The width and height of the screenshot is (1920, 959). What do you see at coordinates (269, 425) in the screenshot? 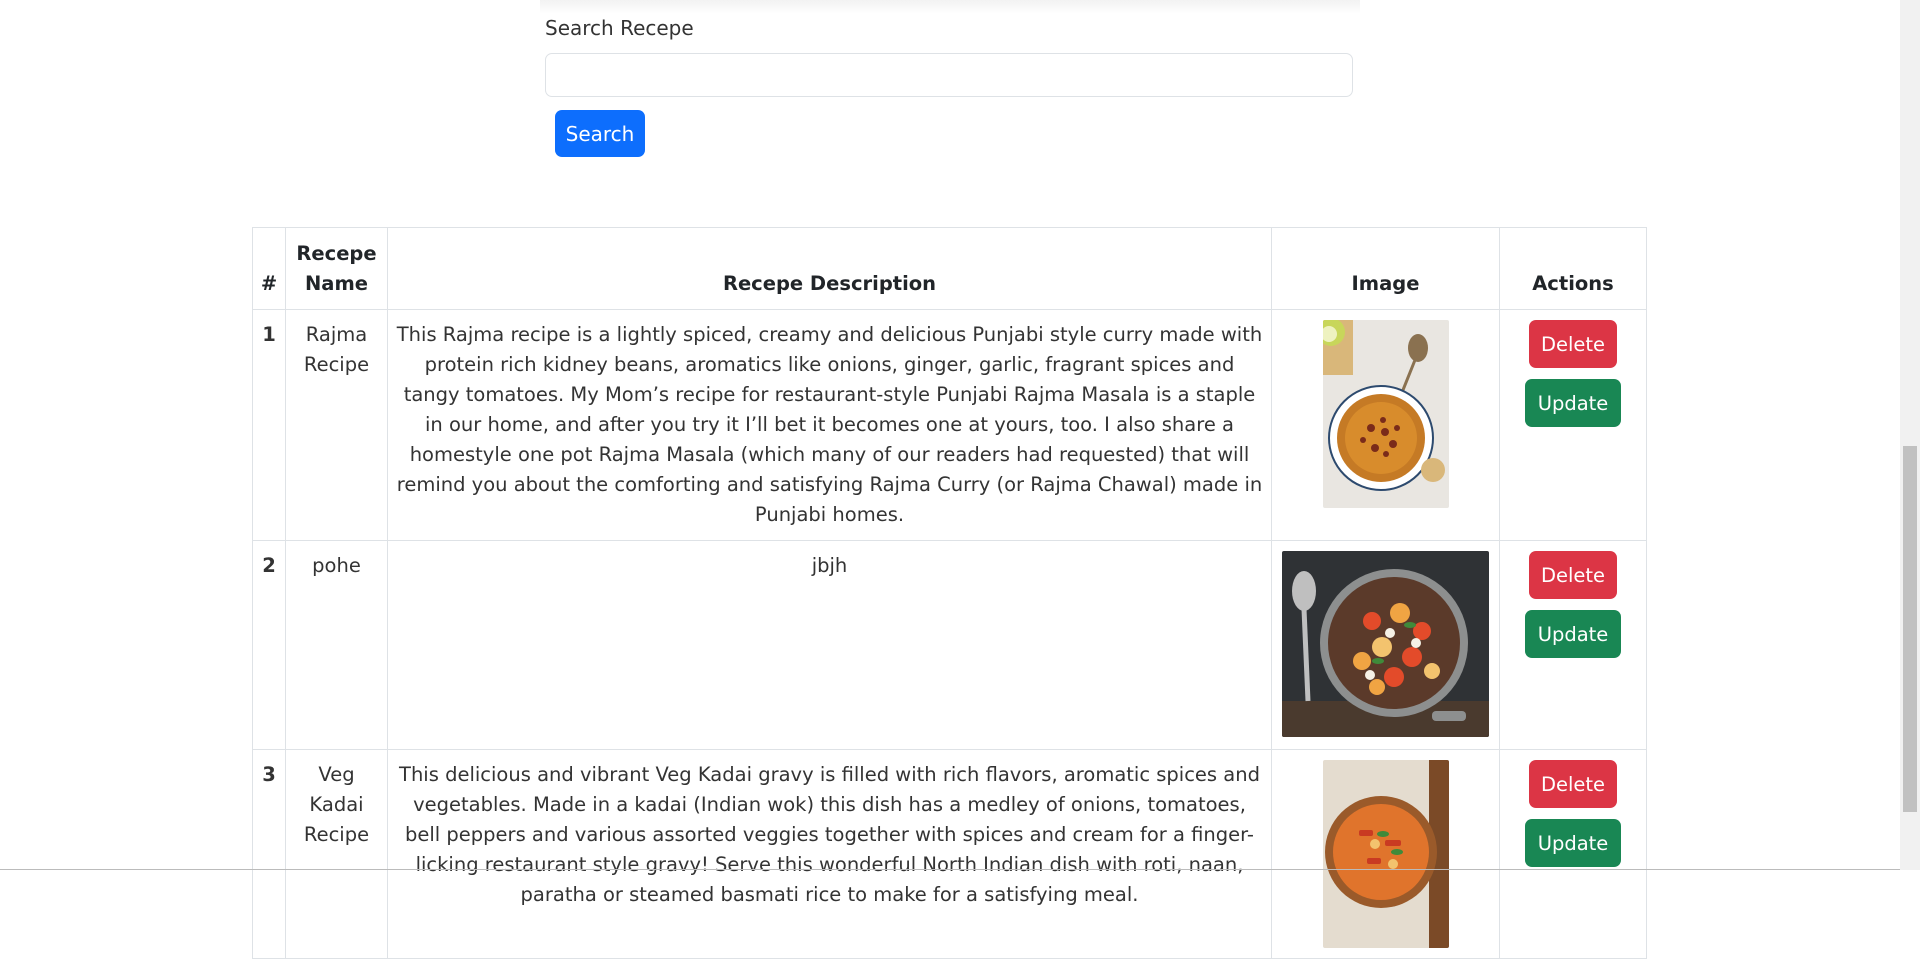
I see `row-number: 1` at bounding box center [269, 425].